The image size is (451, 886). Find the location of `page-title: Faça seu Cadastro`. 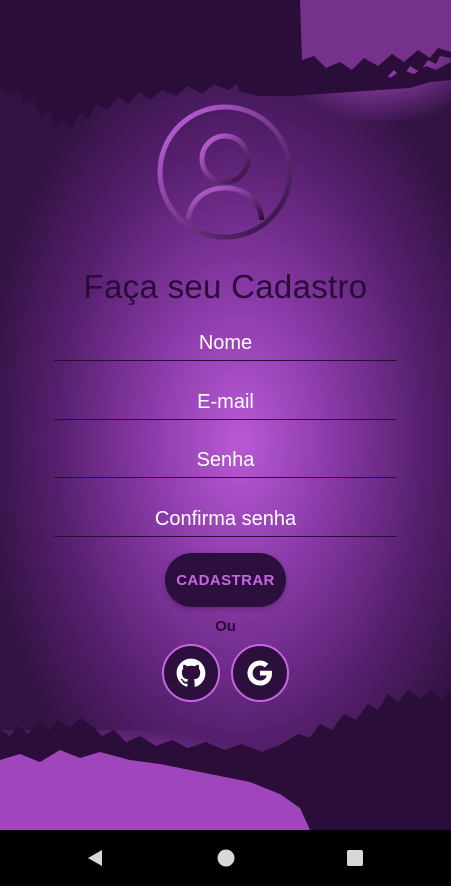

page-title: Faça seu Cadastro is located at coordinates (225, 286).